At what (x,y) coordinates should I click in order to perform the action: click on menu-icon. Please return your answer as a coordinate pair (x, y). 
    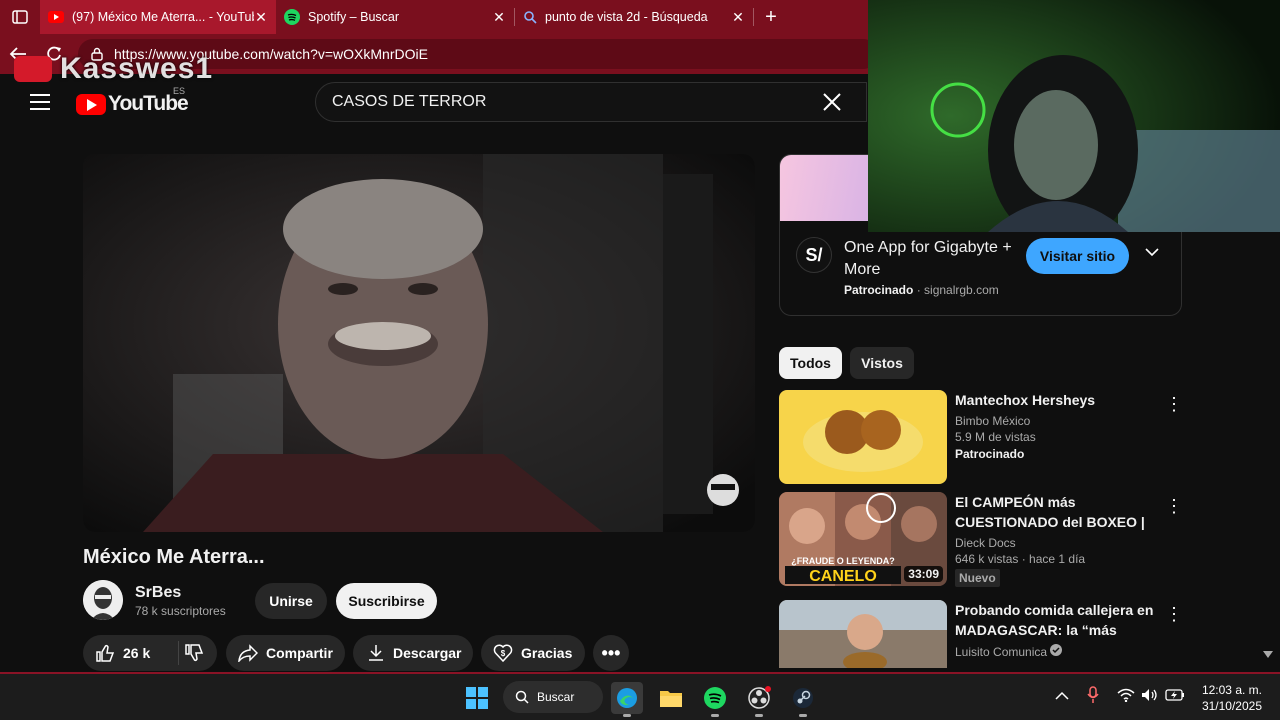
    Looking at the image, I should click on (40, 104).